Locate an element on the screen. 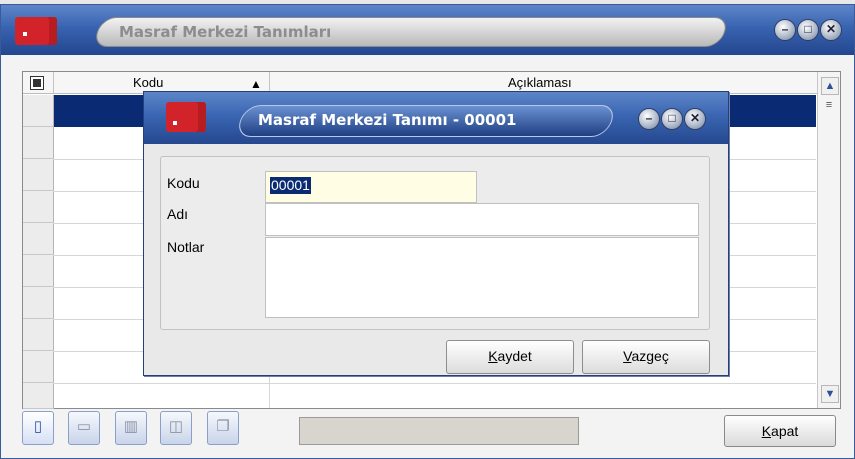 This screenshot has width=855, height=459. row-divider is located at coordinates (434, 383).